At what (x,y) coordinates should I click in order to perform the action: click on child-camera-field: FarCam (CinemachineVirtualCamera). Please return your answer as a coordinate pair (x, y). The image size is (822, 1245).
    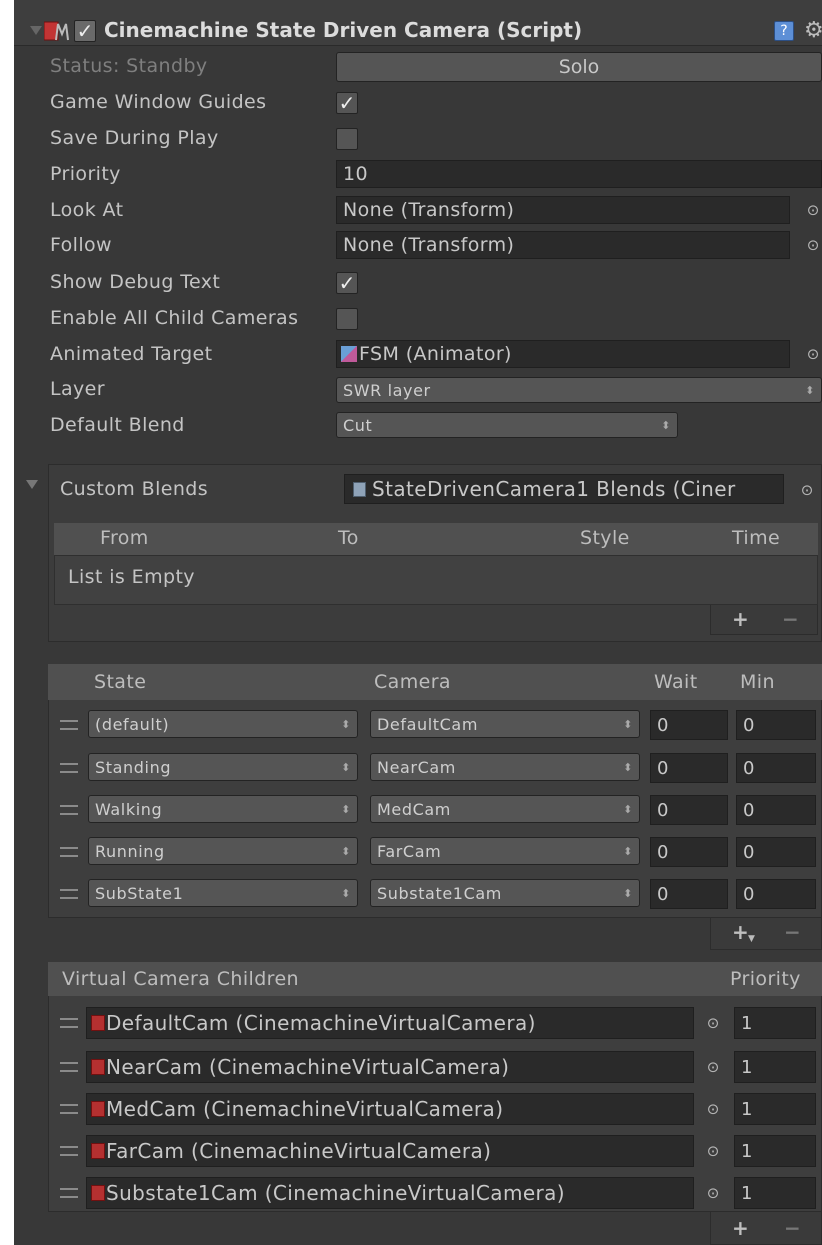
    Looking at the image, I should click on (390, 1151).